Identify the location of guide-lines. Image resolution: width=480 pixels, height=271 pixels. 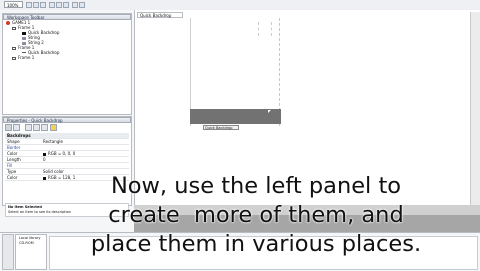
(265, 29).